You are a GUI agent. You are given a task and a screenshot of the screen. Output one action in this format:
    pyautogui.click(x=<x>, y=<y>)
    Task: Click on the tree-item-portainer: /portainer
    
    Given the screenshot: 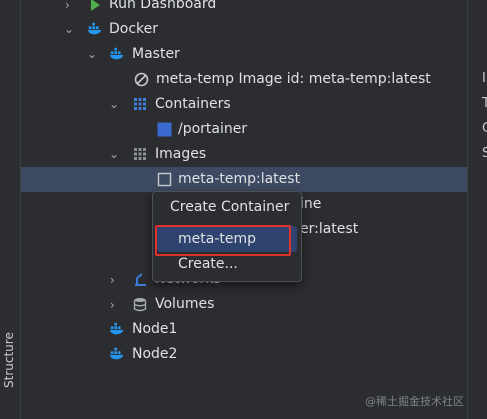 What is the action you would take?
    pyautogui.click(x=244, y=129)
    